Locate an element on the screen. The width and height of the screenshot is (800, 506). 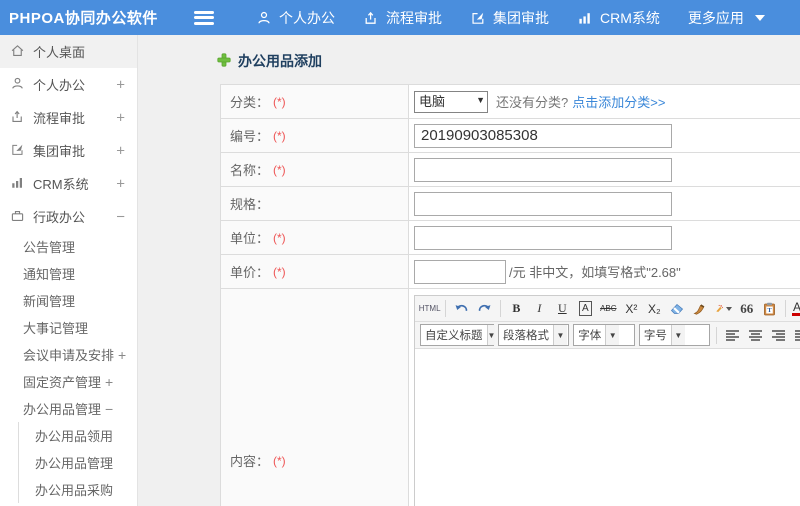
align-justify-icon is located at coordinates (797, 335).